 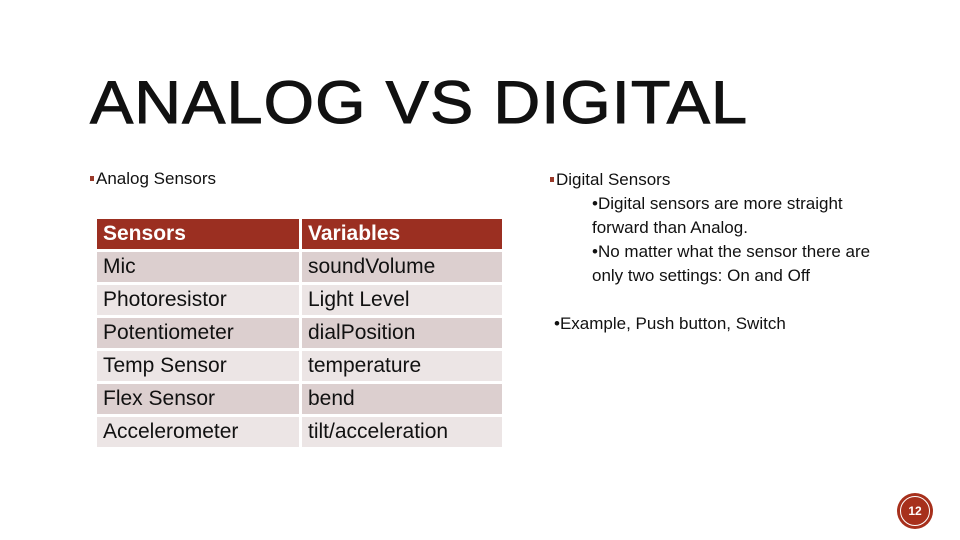 I want to click on table-row: Potentiometer dialPosition, so click(x=299, y=333).